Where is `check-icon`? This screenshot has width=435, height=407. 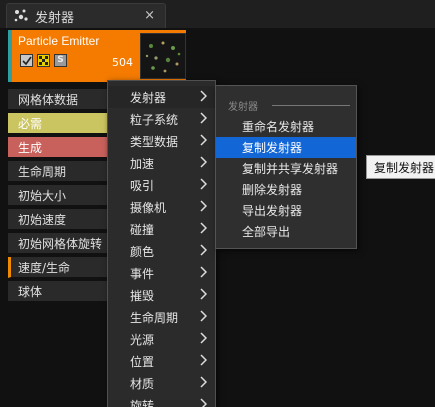
check-icon is located at coordinates (26, 60).